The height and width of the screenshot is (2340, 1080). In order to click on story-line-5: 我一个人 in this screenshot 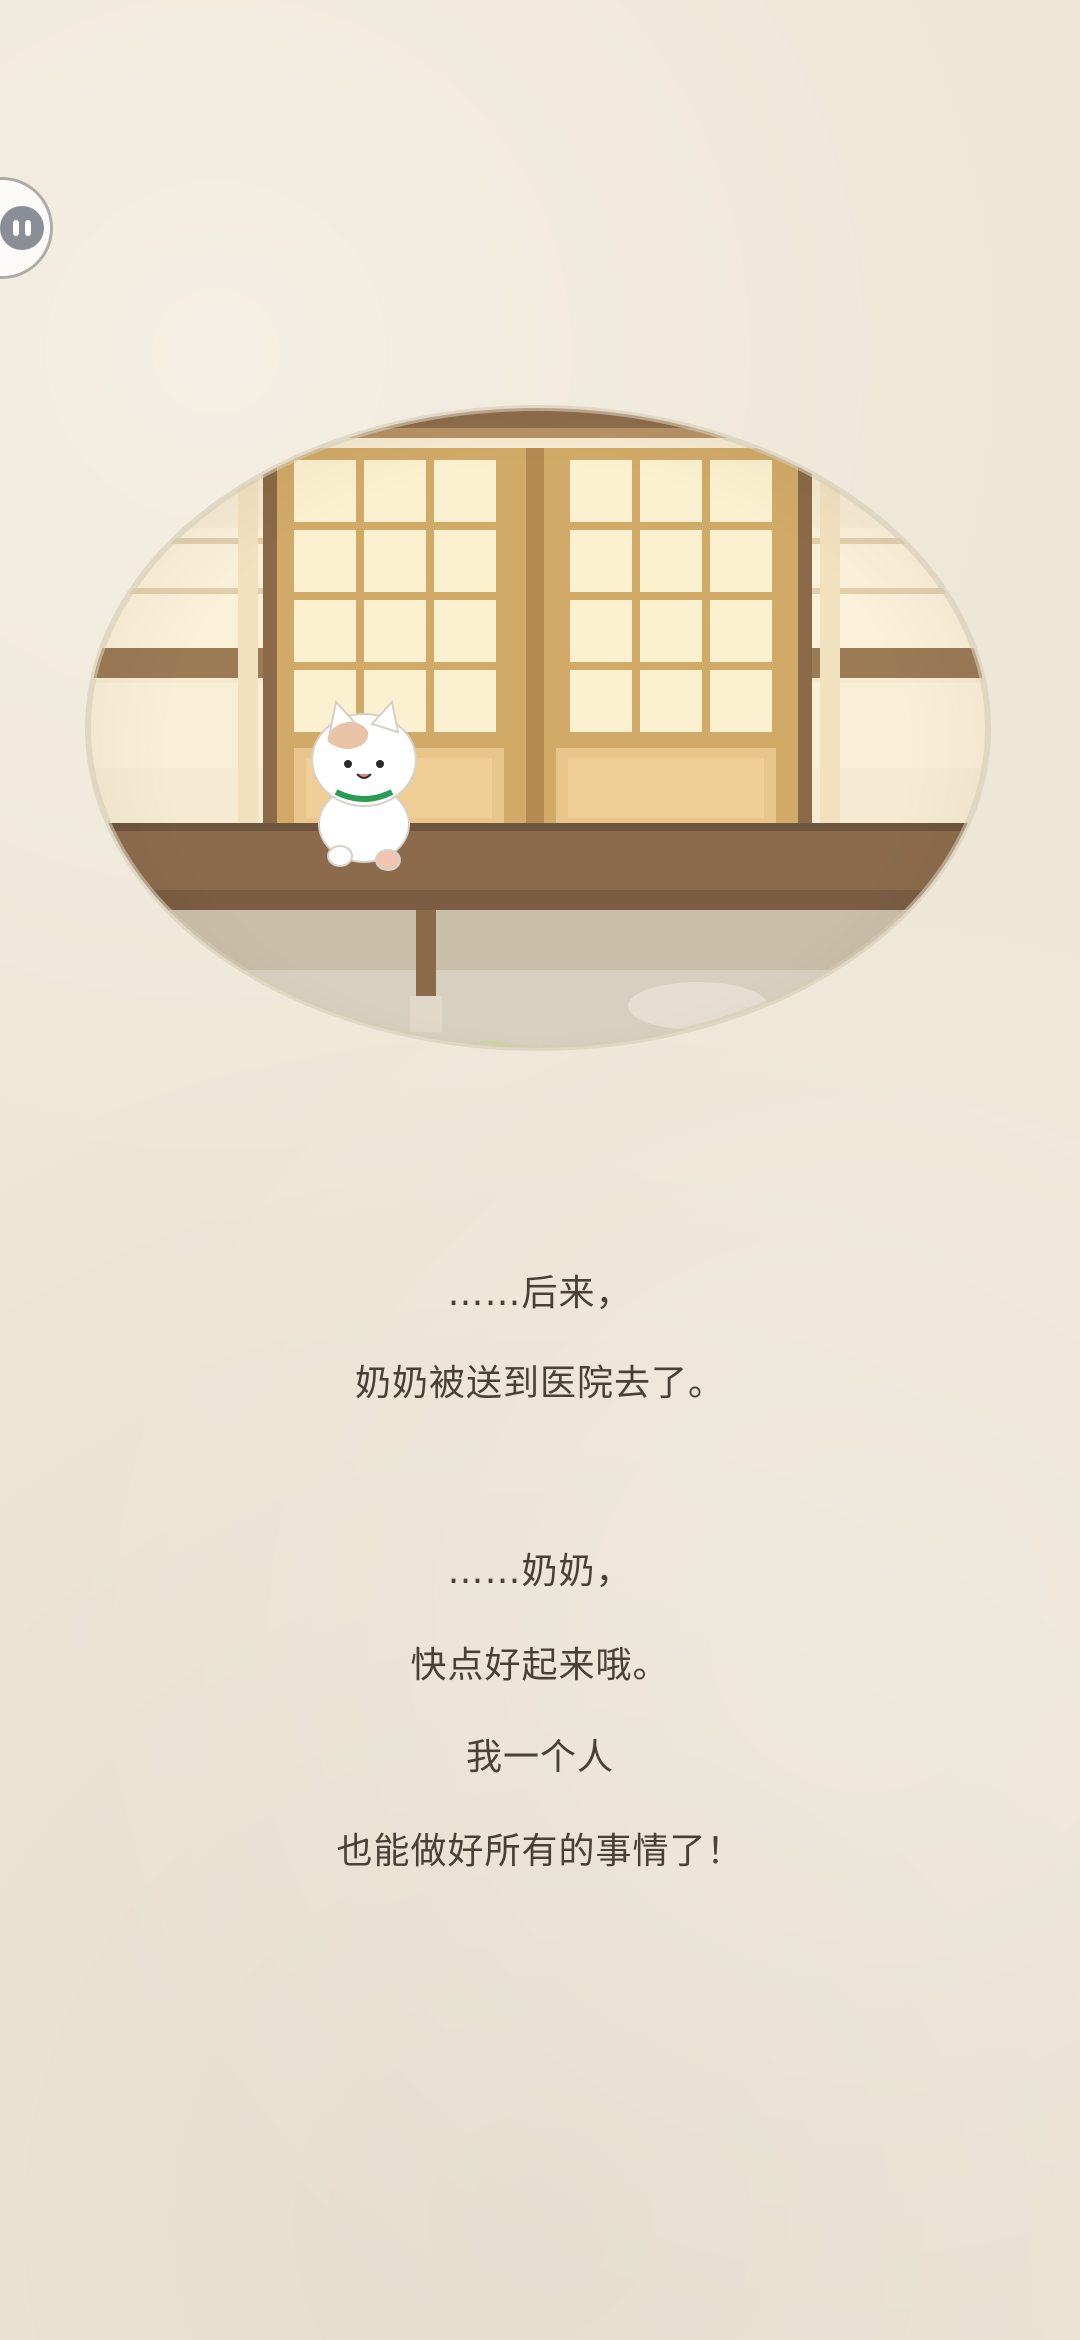, I will do `click(539, 1757)`.